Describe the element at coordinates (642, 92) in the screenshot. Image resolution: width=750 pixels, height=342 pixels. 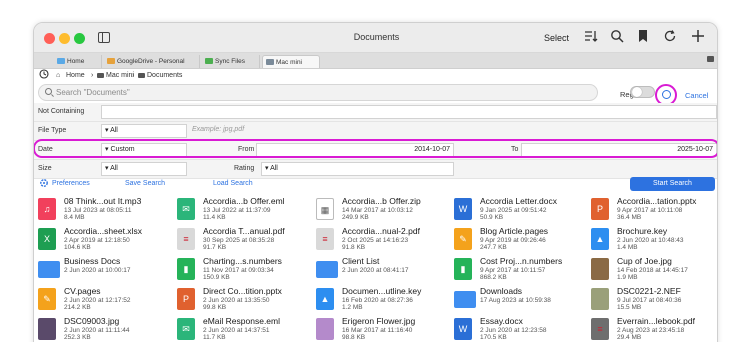
I see `regex-toggle` at that location.